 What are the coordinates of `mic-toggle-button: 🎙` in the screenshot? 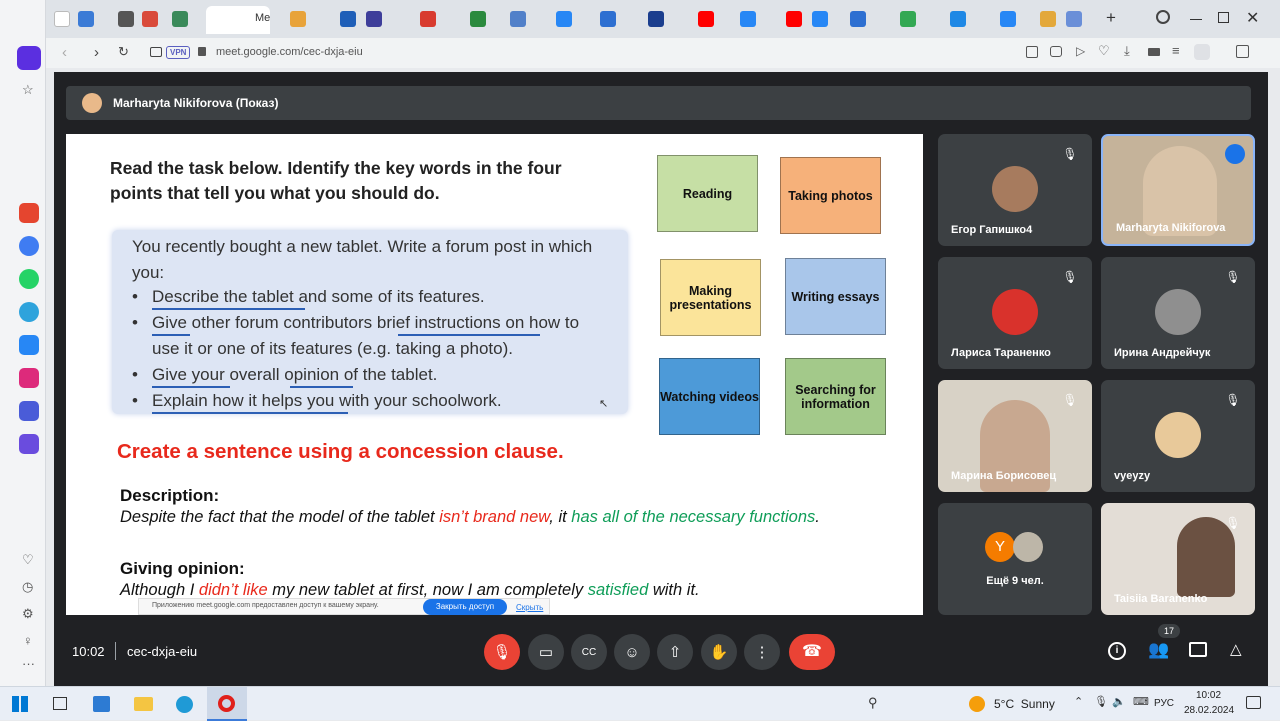 It's located at (502, 652).